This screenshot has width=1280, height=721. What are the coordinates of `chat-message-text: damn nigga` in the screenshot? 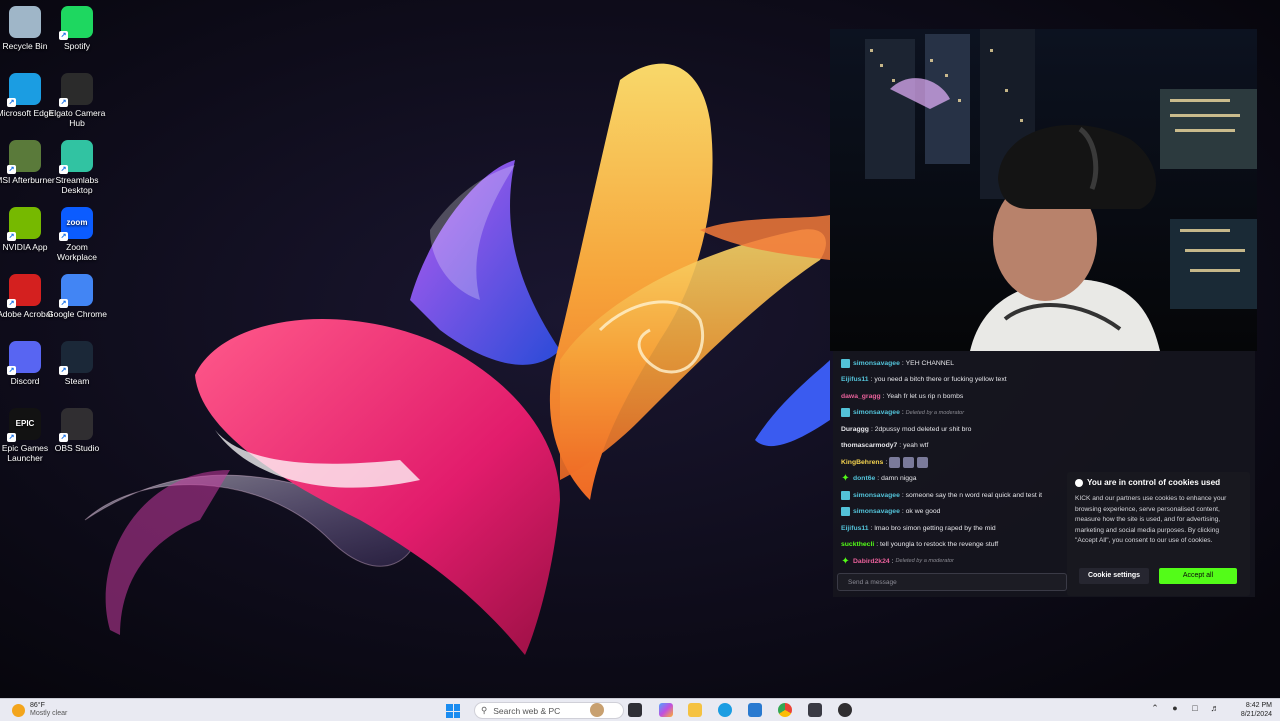 It's located at (899, 479).